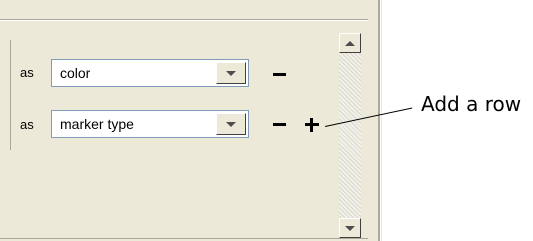  I want to click on scroll-down-button, so click(350, 228).